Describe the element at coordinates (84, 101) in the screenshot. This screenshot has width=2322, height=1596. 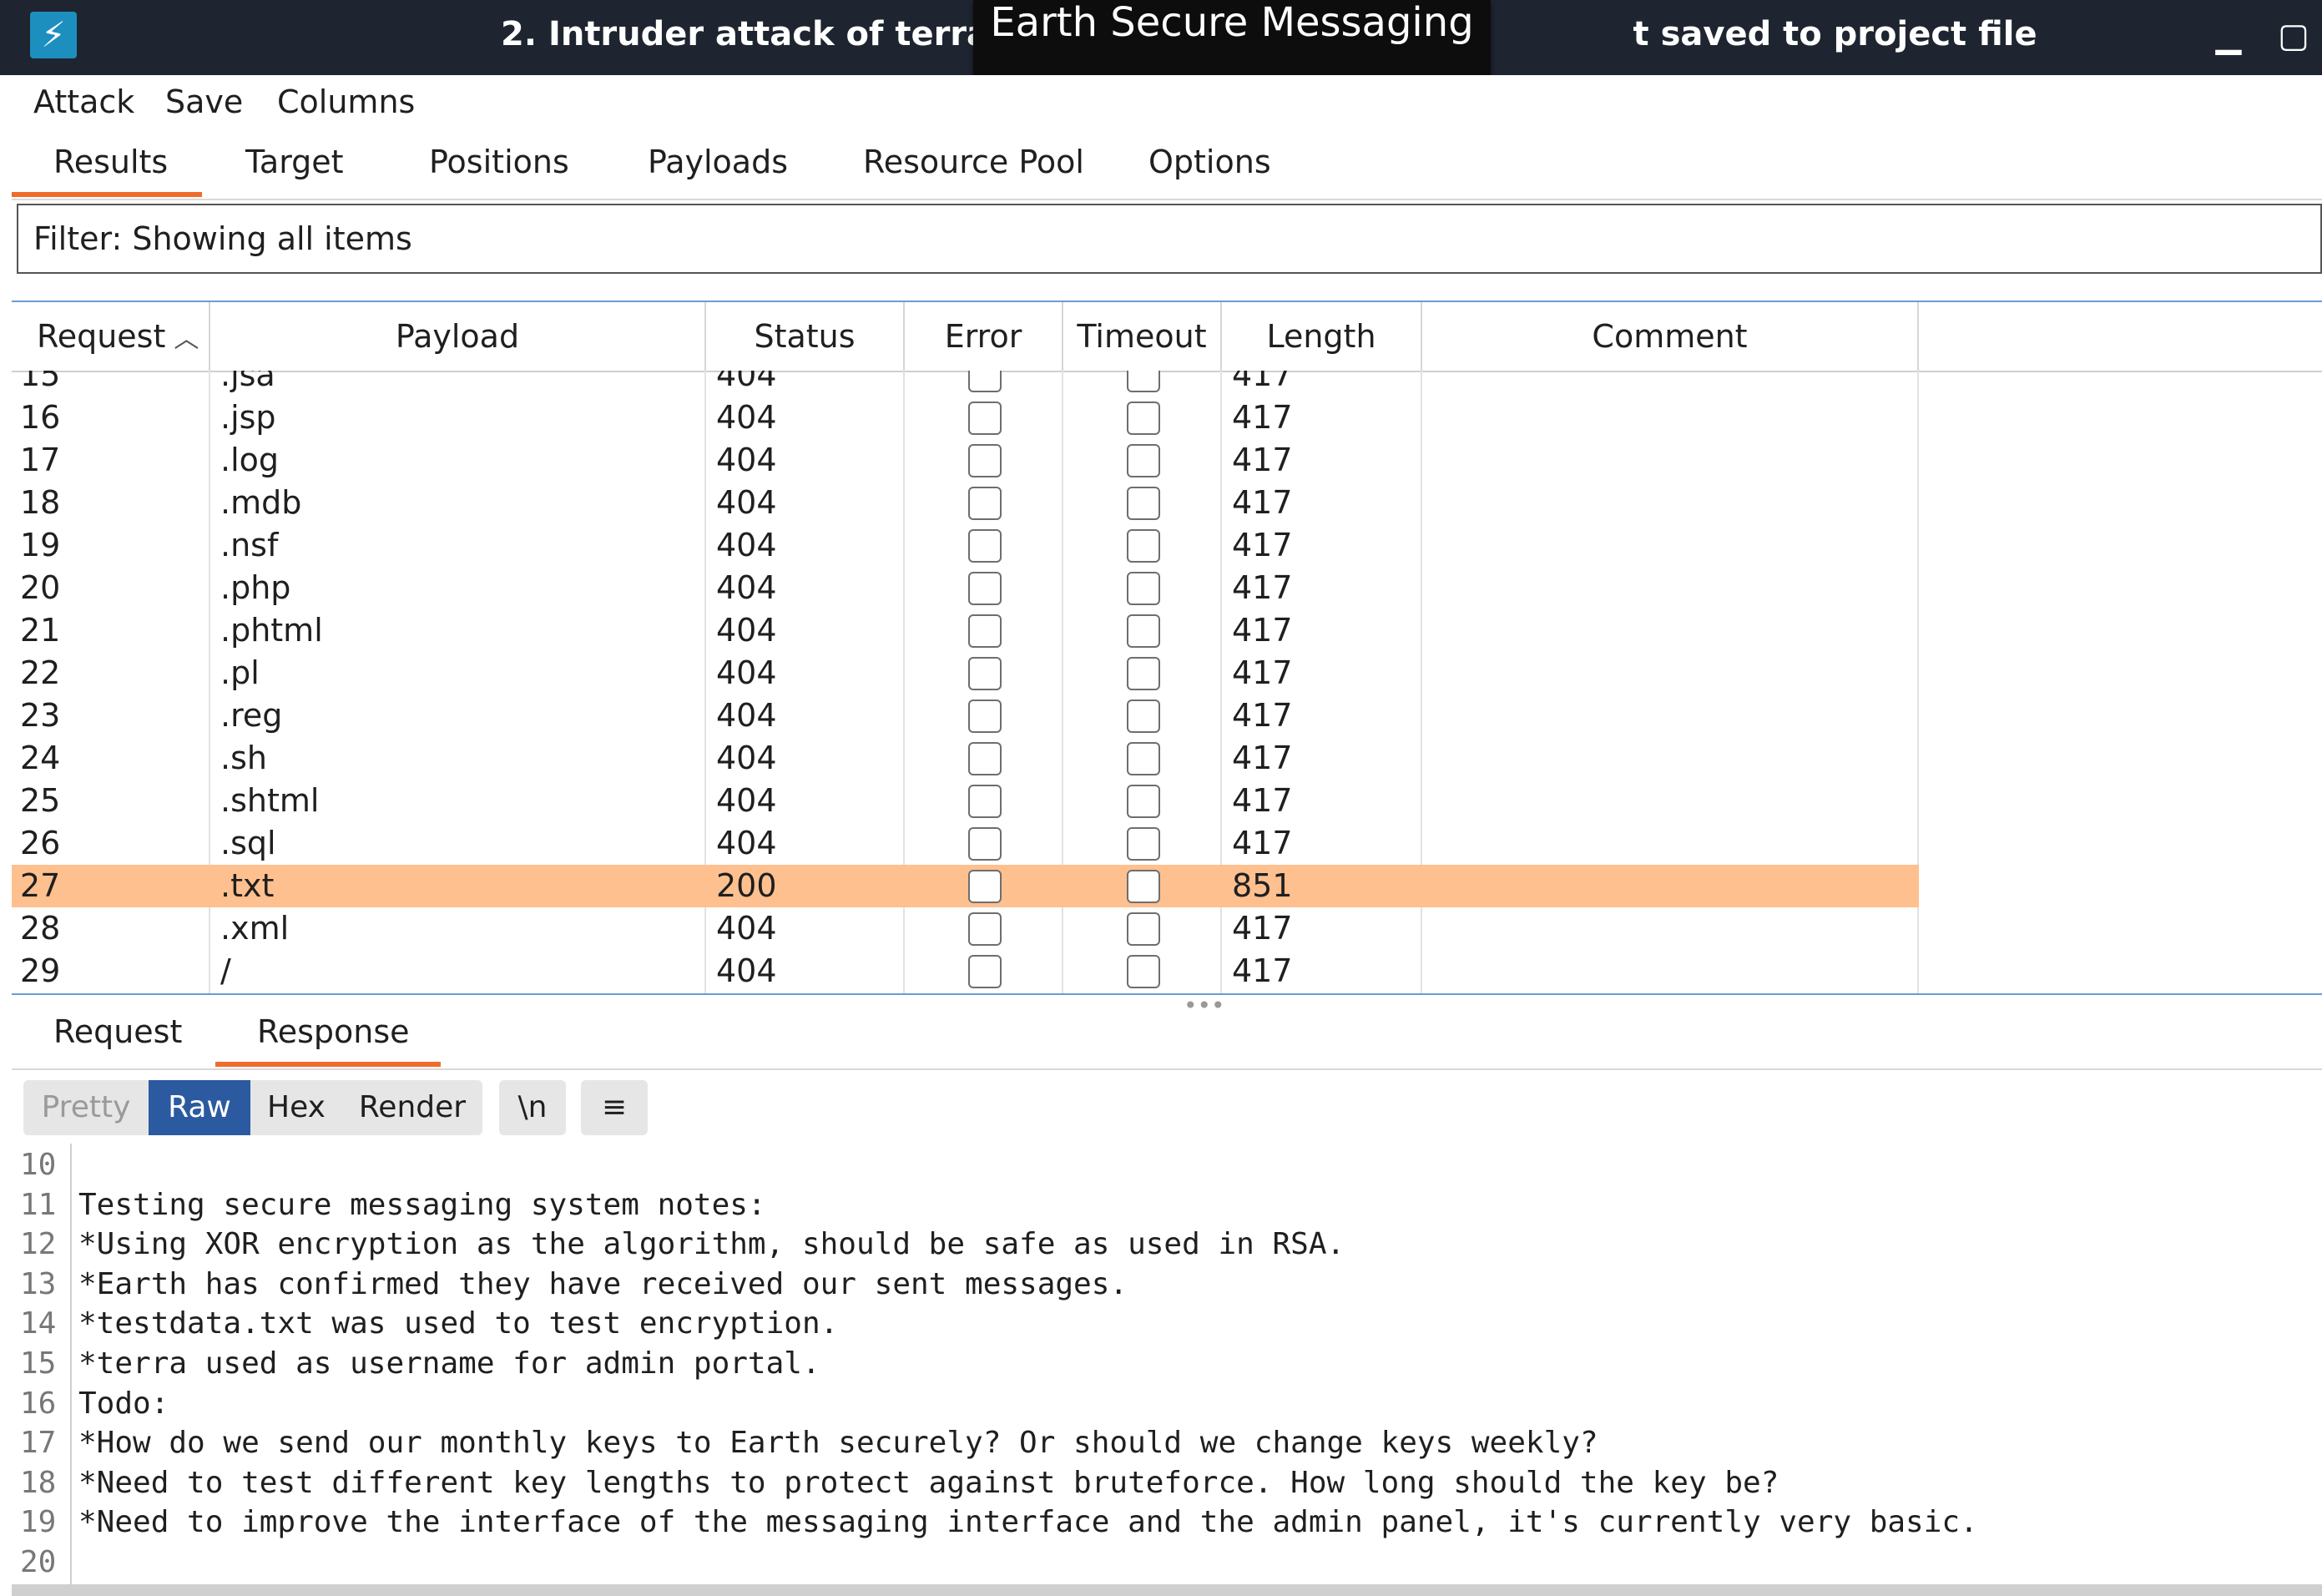
I see `menu-attack: Attack` at that location.